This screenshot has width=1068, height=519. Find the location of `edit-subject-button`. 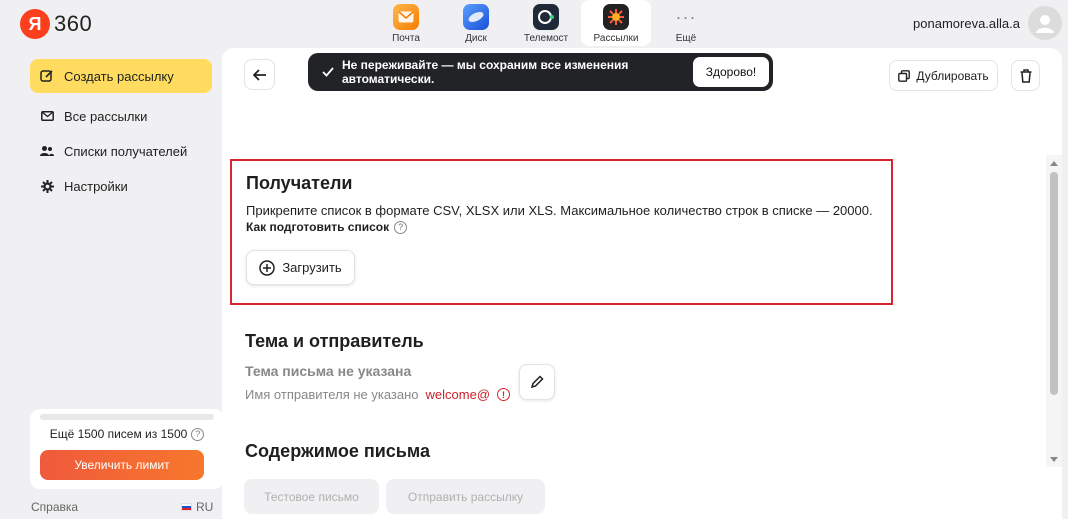

edit-subject-button is located at coordinates (537, 382).